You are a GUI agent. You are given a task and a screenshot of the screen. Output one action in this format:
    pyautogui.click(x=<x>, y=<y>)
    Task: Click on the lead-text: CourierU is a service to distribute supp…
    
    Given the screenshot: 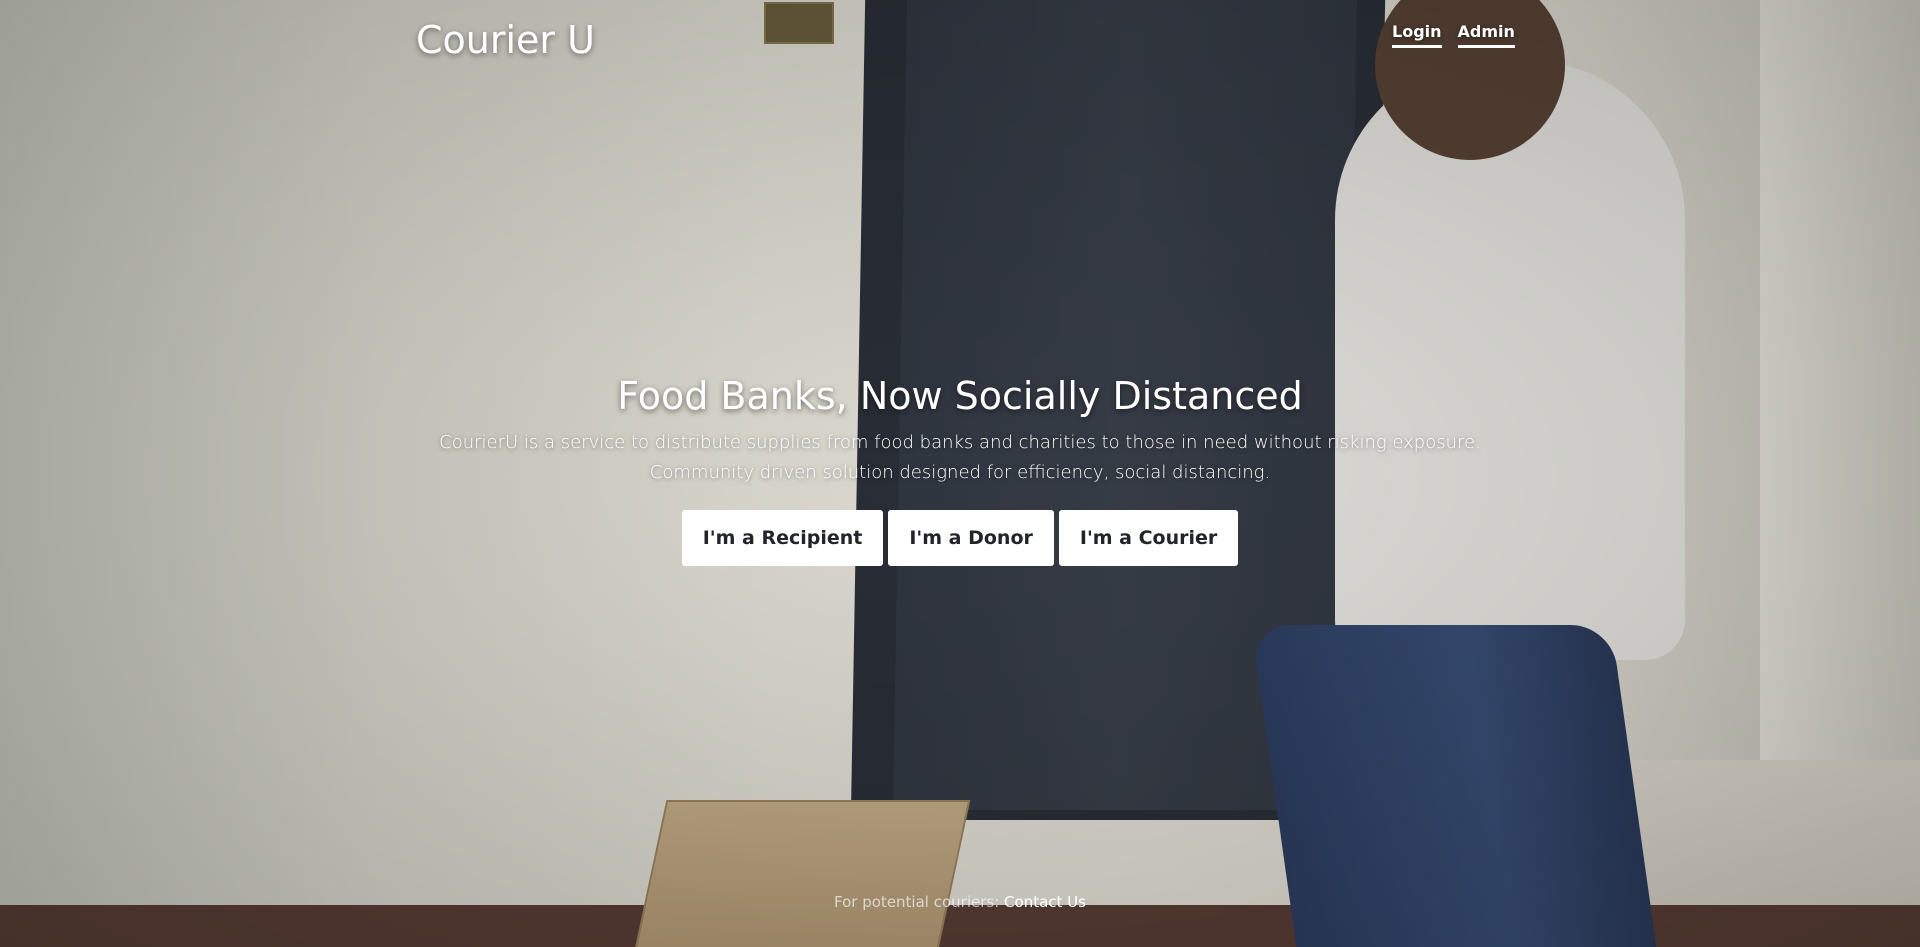 What is the action you would take?
    pyautogui.click(x=960, y=458)
    